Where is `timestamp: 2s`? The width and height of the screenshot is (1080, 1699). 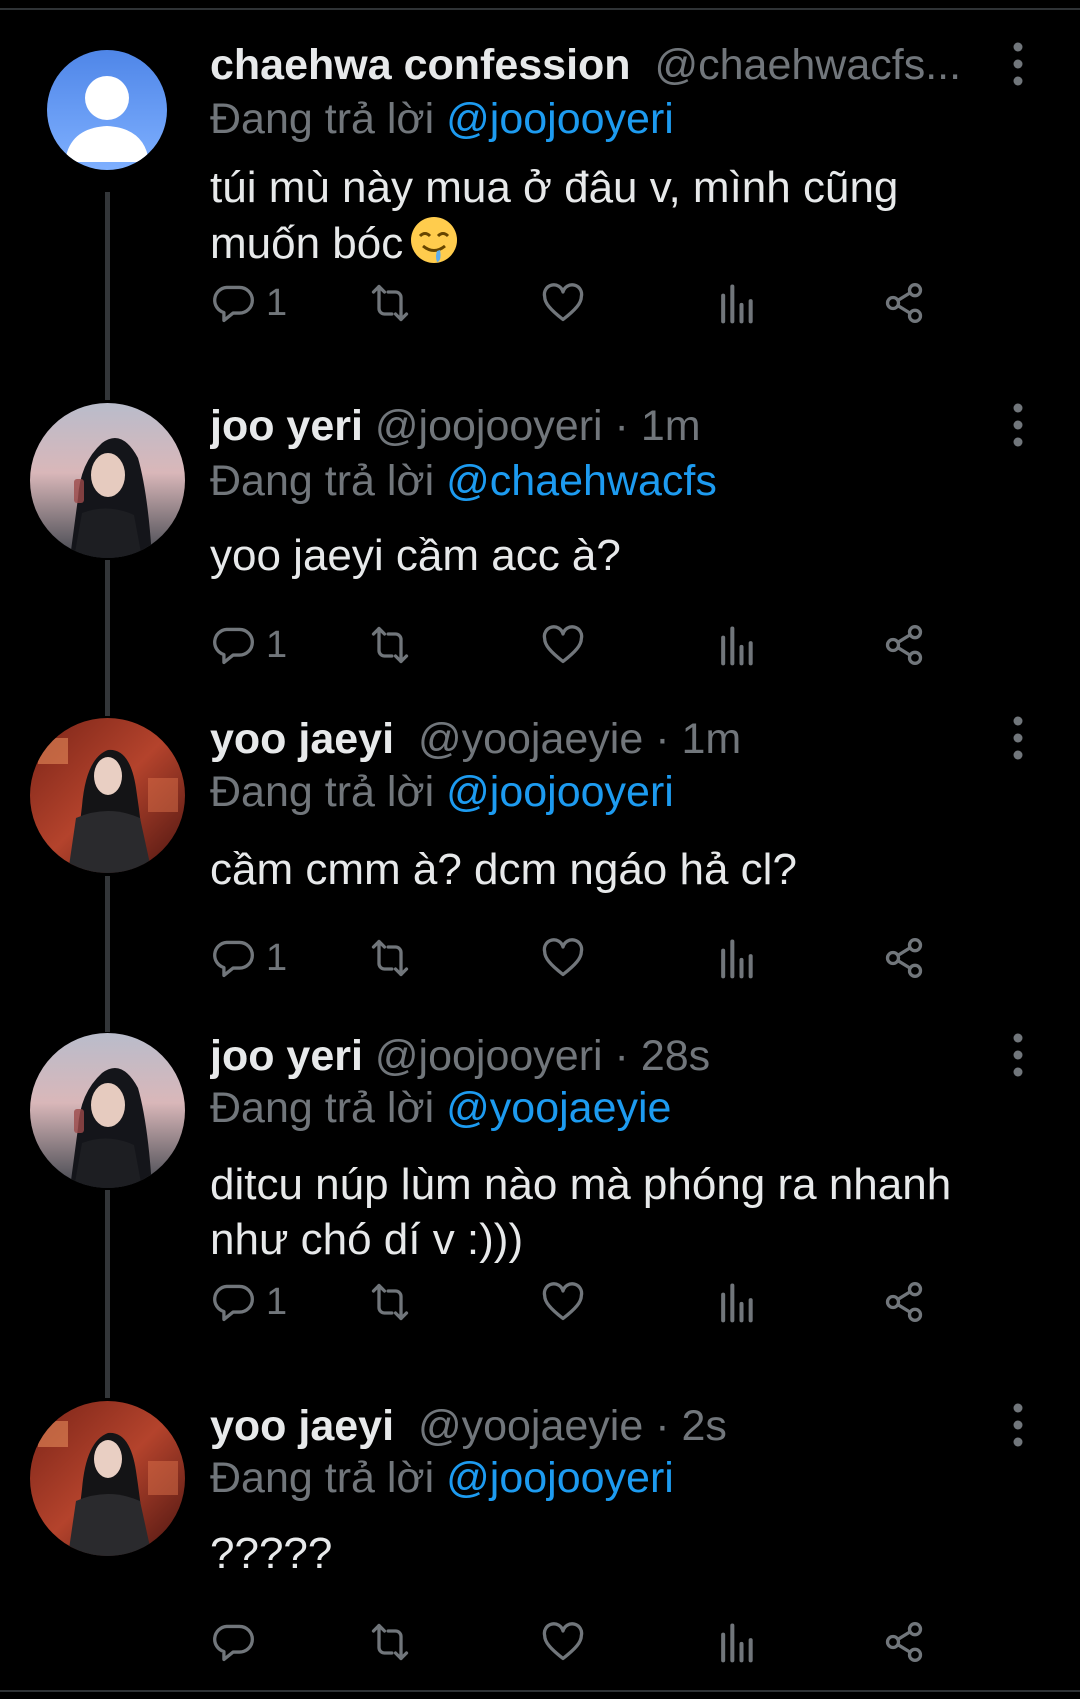 timestamp: 2s is located at coordinates (704, 1426).